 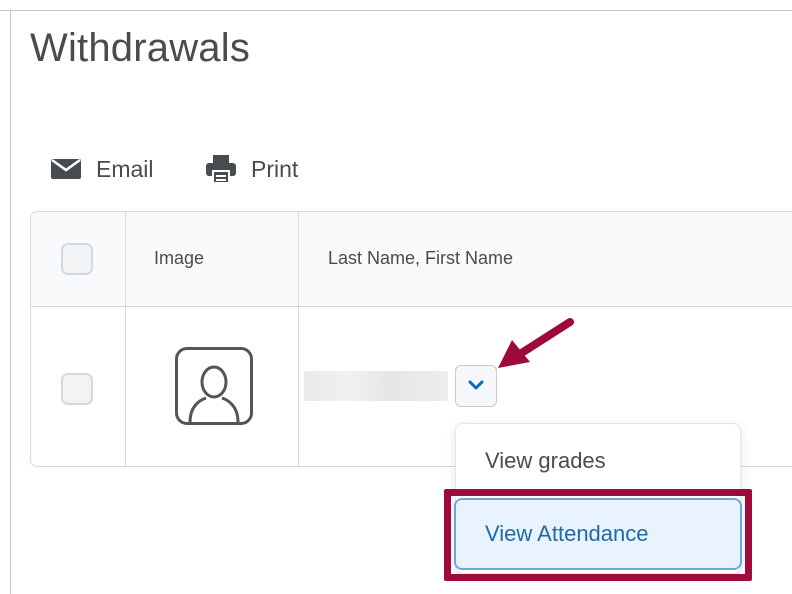 I want to click on chevron-down-icon, so click(x=476, y=386).